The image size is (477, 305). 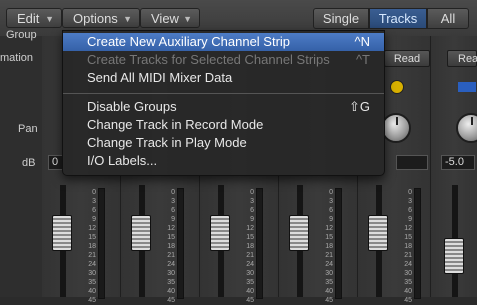 What do you see at coordinates (362, 41) in the screenshot?
I see `shortcut-label: ^N` at bounding box center [362, 41].